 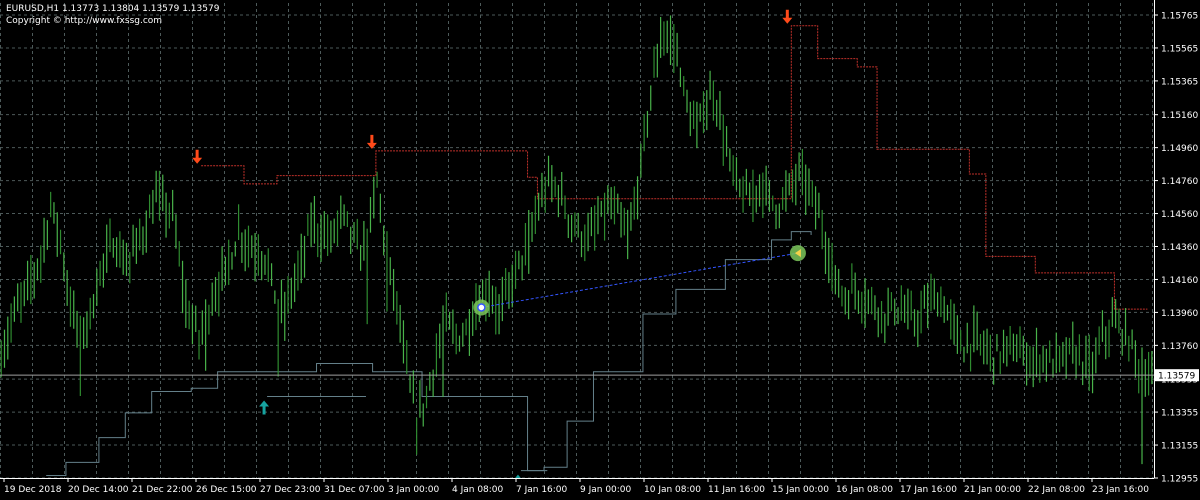 What do you see at coordinates (542, 490) in the screenshot?
I see `time-tick-label: 7 Jan 16:00` at bounding box center [542, 490].